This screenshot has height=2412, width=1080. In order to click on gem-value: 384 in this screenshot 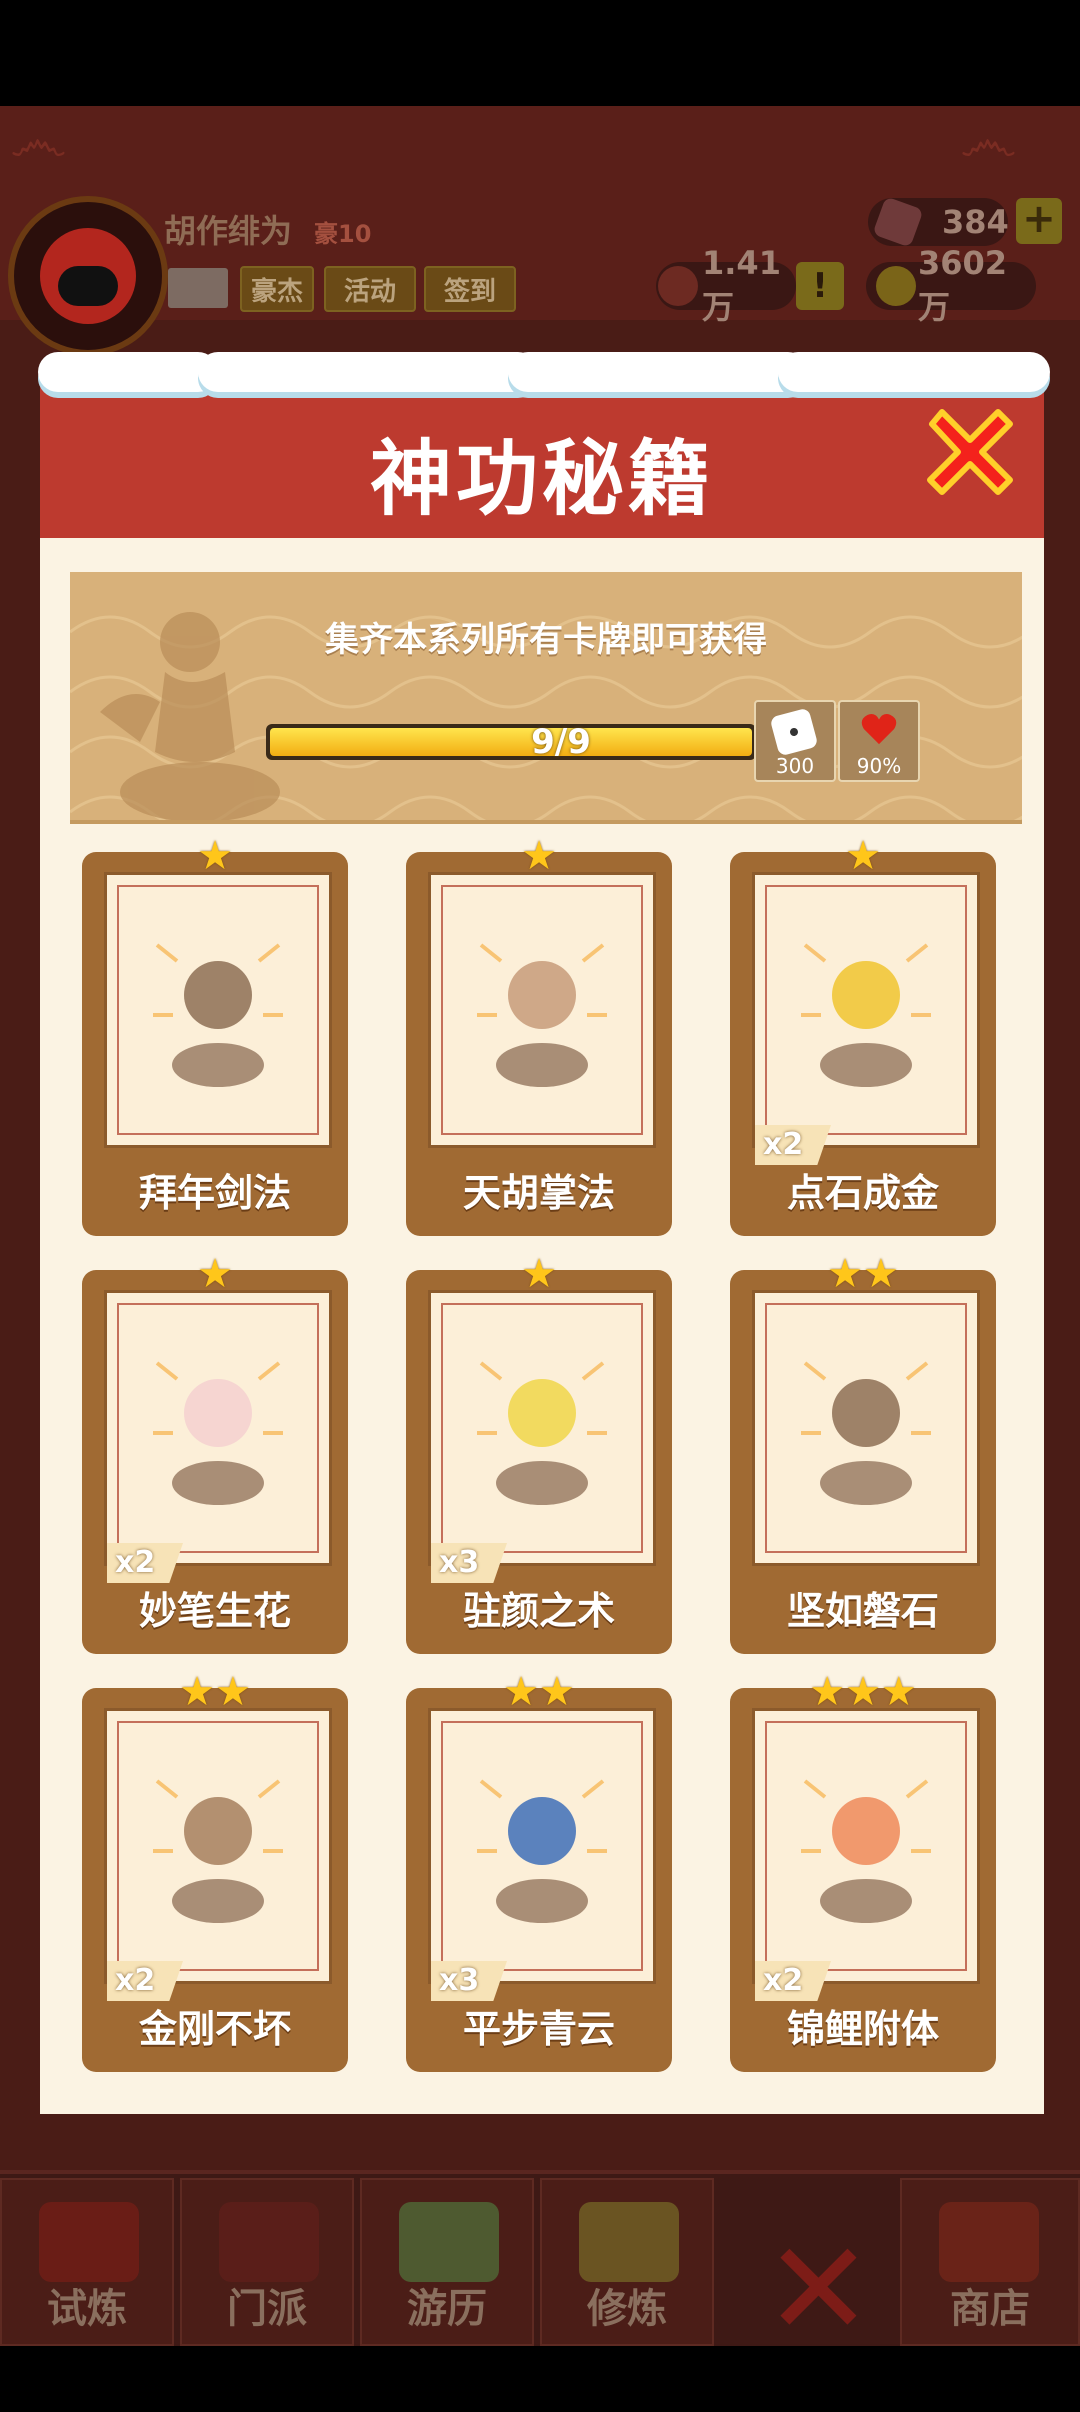, I will do `click(975, 222)`.